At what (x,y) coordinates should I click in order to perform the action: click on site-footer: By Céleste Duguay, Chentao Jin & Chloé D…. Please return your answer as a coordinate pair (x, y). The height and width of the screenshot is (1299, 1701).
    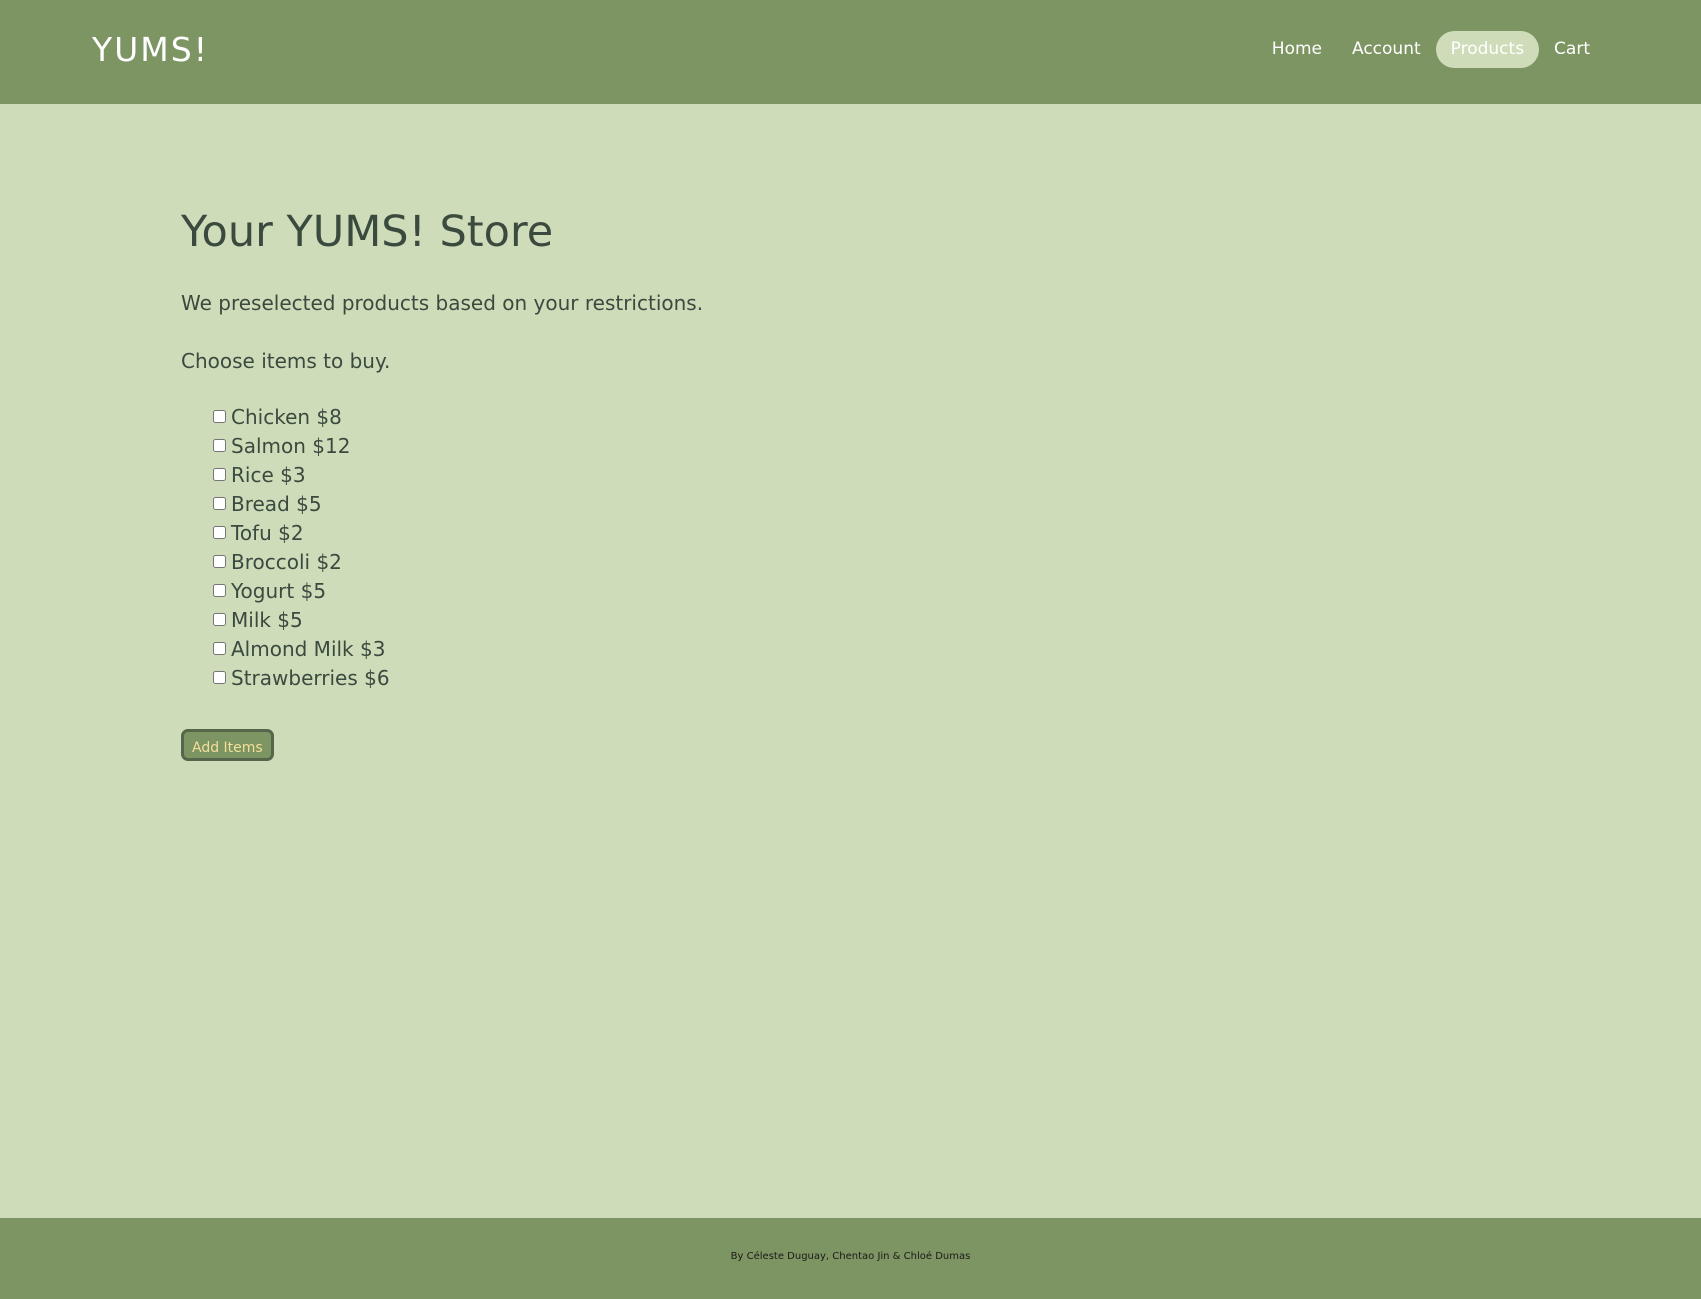
    Looking at the image, I should click on (850, 1258).